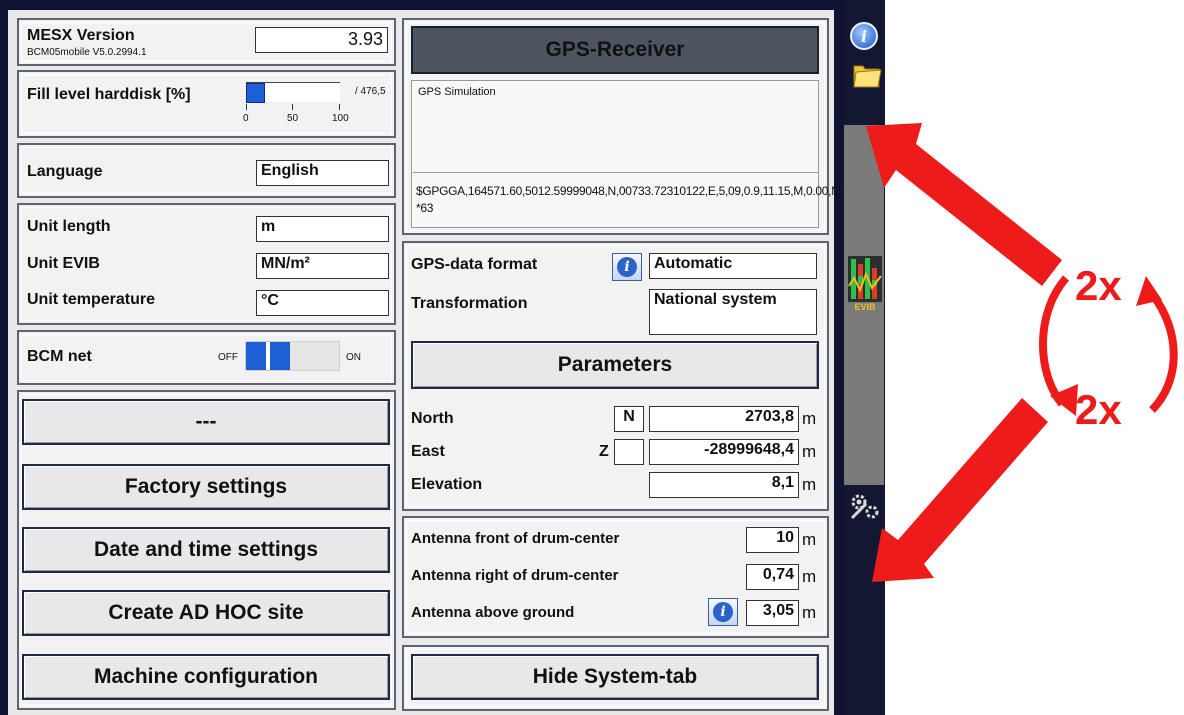 The height and width of the screenshot is (715, 1184). What do you see at coordinates (206, 422) in the screenshot?
I see `dash-button: ---` at bounding box center [206, 422].